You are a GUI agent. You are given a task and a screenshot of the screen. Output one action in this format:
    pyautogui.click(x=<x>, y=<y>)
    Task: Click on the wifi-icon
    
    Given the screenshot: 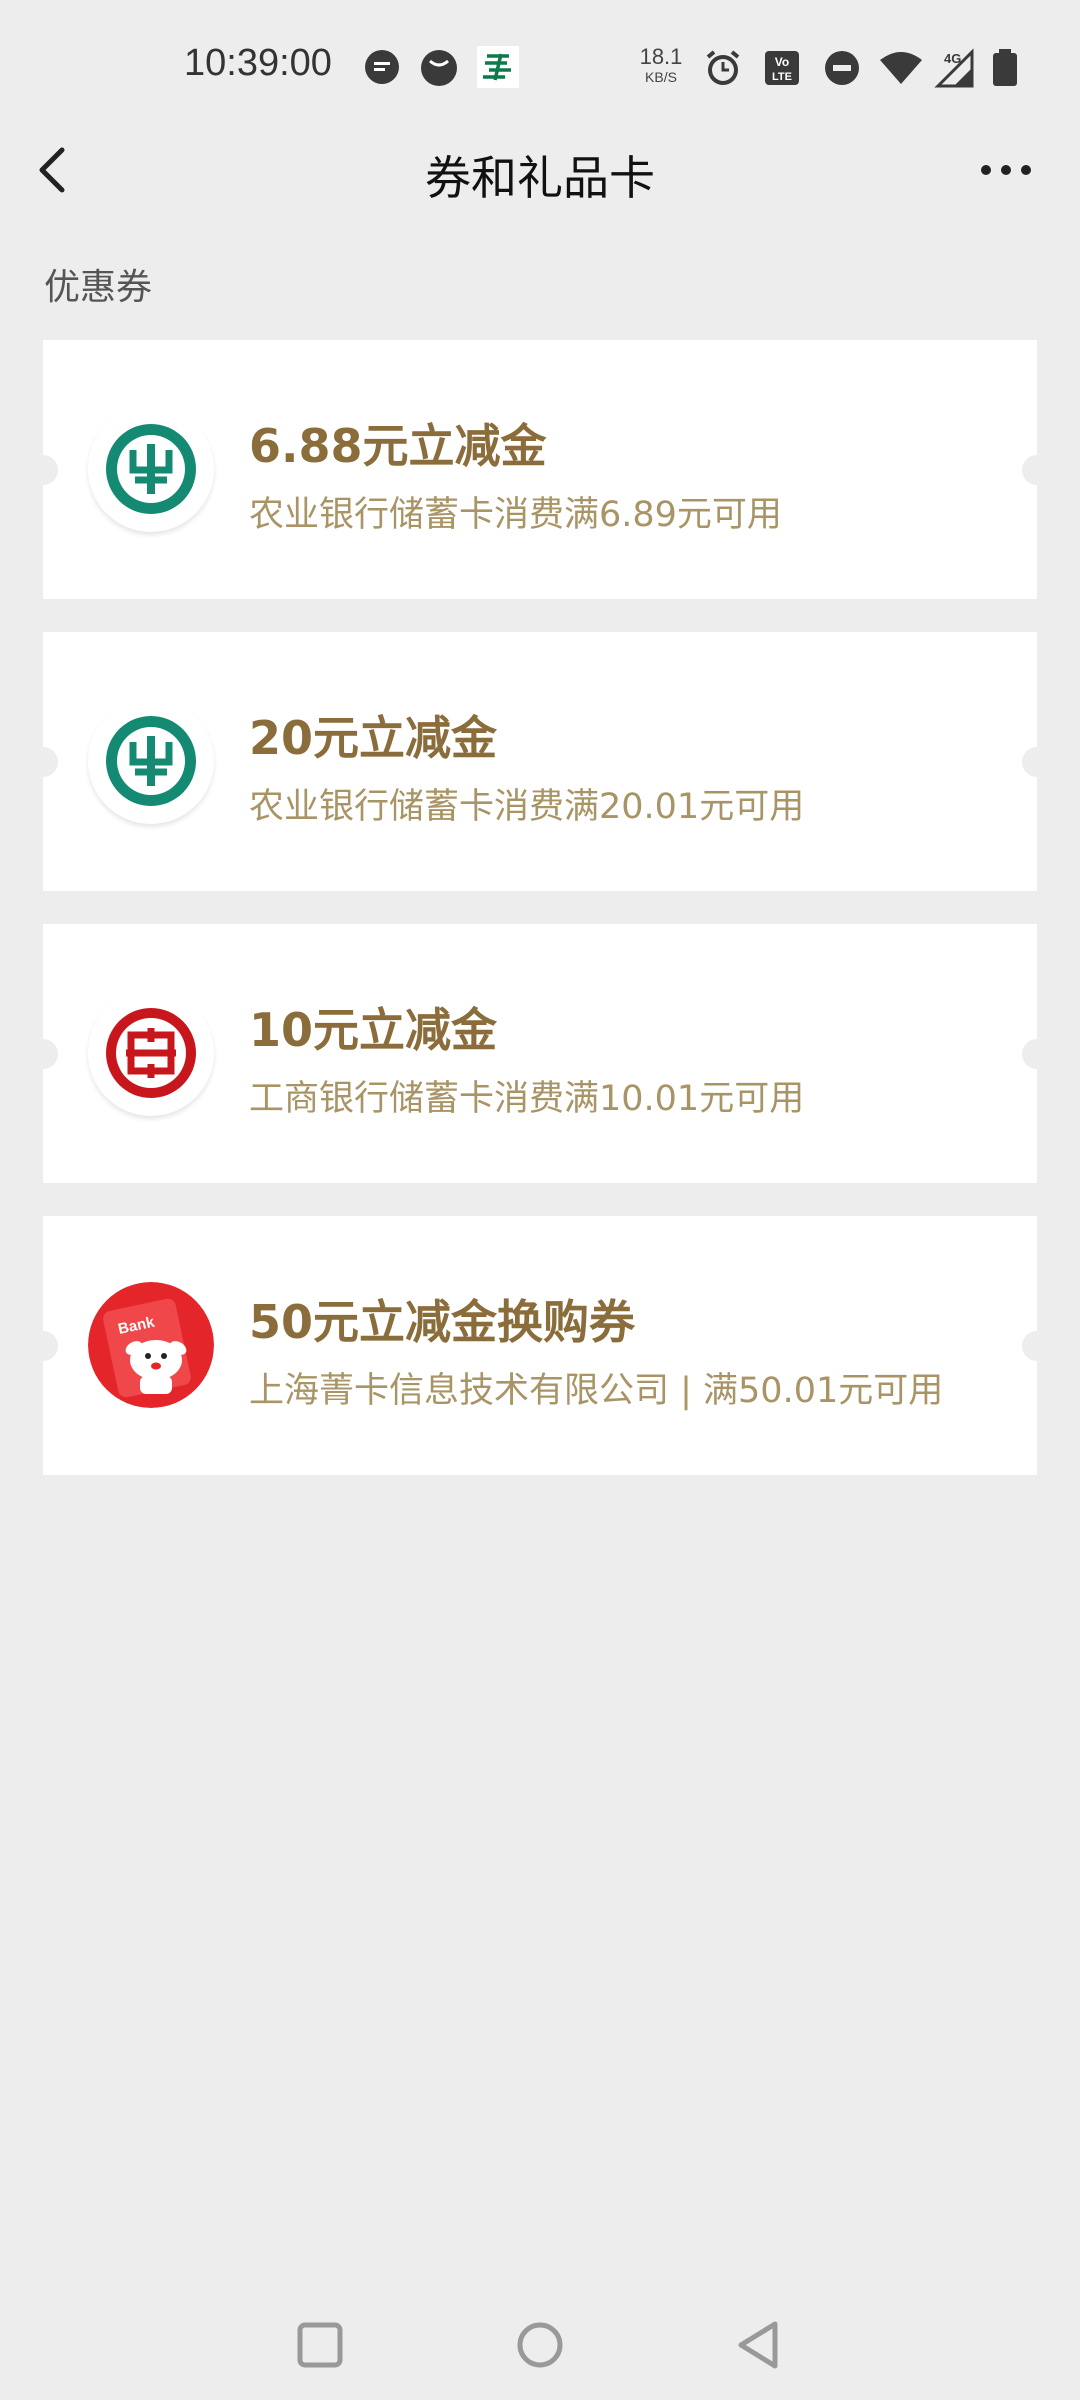 What is the action you would take?
    pyautogui.click(x=901, y=68)
    